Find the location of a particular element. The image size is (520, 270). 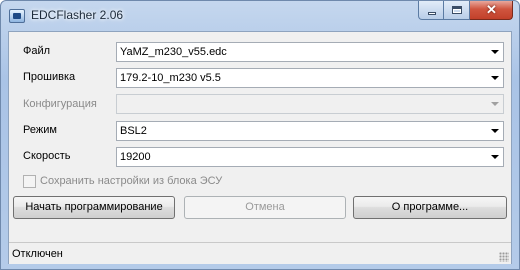

speed-label: Скорость is located at coordinates (47, 156).